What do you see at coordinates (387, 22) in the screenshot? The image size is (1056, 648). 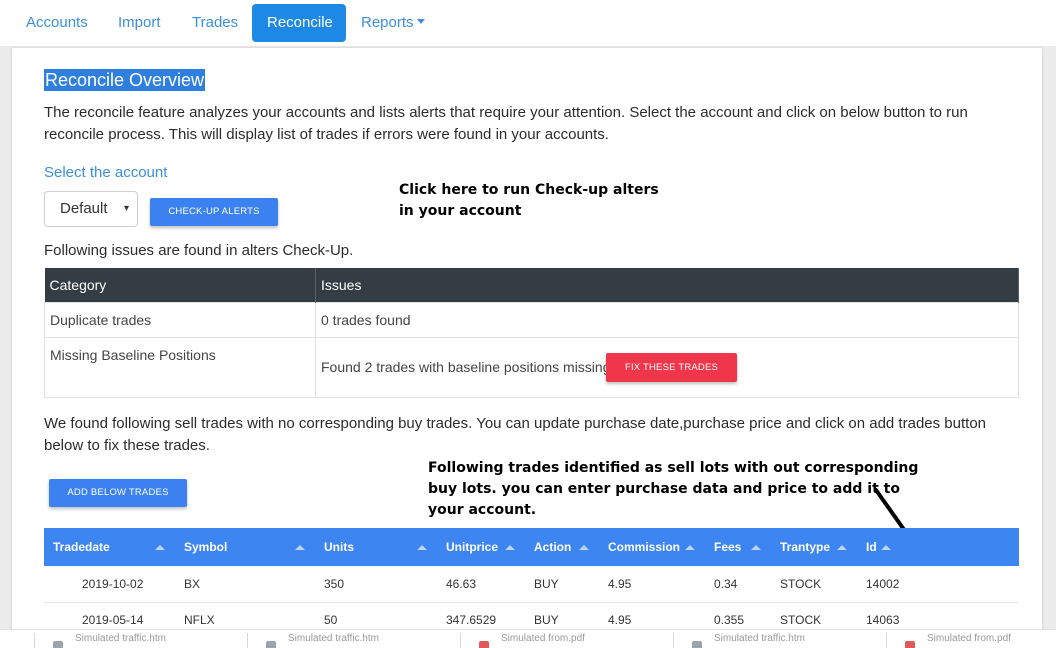 I see `nav-reports-label: Reports` at bounding box center [387, 22].